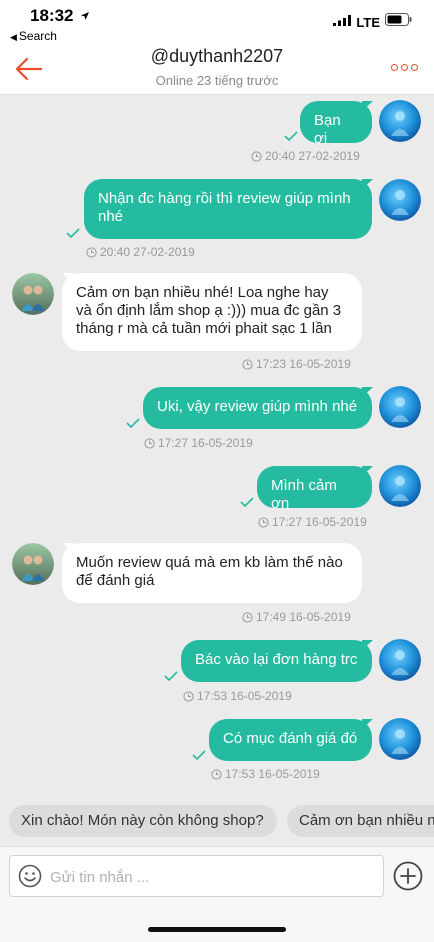  What do you see at coordinates (13, 37) in the screenshot?
I see `back-triangle-icon: ◀` at bounding box center [13, 37].